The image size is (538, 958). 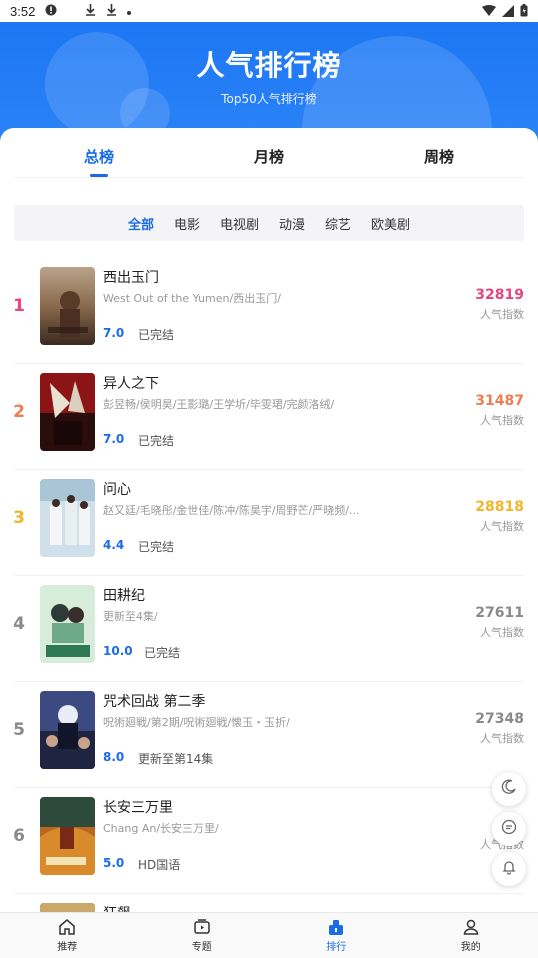 I want to click on score: 8.0, so click(x=114, y=757).